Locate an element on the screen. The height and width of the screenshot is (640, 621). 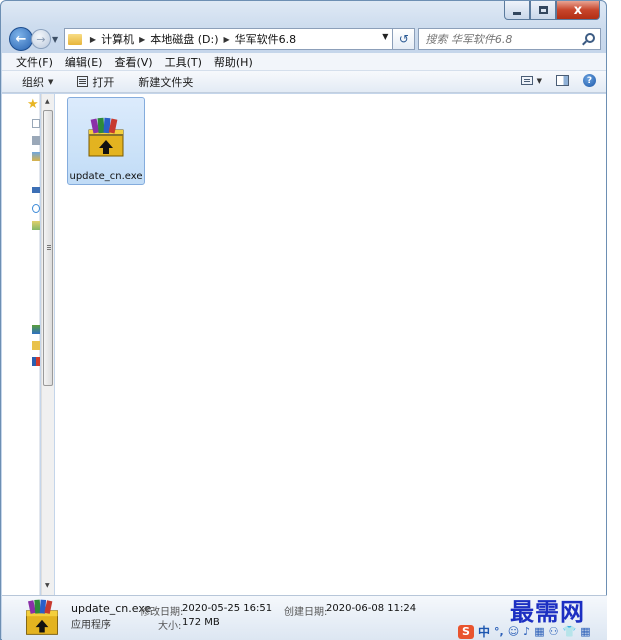
refresh-icon: ↺ is located at coordinates (403, 39).